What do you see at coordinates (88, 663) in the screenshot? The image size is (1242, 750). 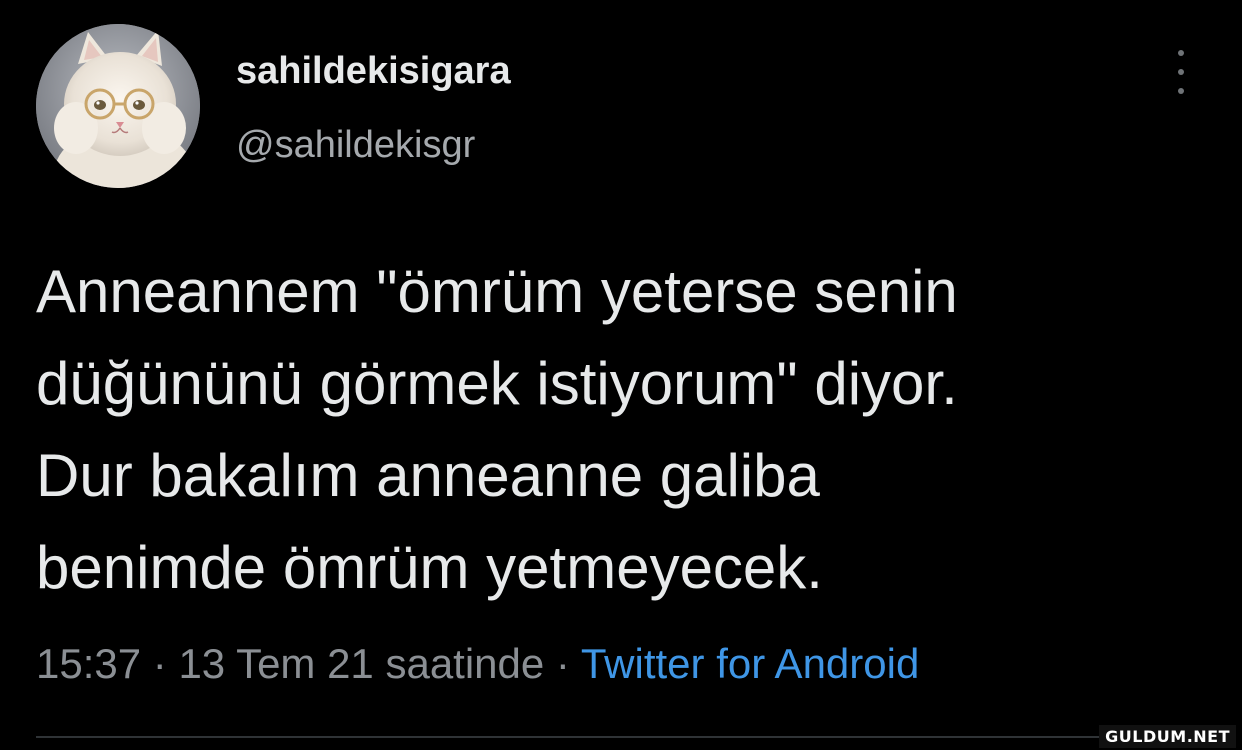 I see `tweet-time: 15:37` at bounding box center [88, 663].